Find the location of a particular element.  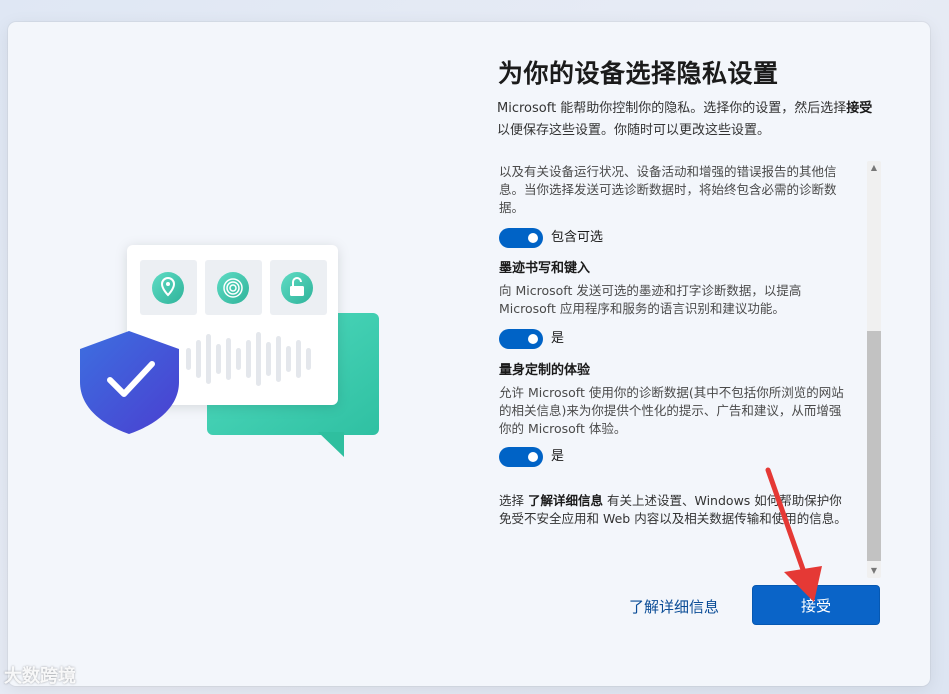

scroll-down-icon: ▼ is located at coordinates (874, 571).